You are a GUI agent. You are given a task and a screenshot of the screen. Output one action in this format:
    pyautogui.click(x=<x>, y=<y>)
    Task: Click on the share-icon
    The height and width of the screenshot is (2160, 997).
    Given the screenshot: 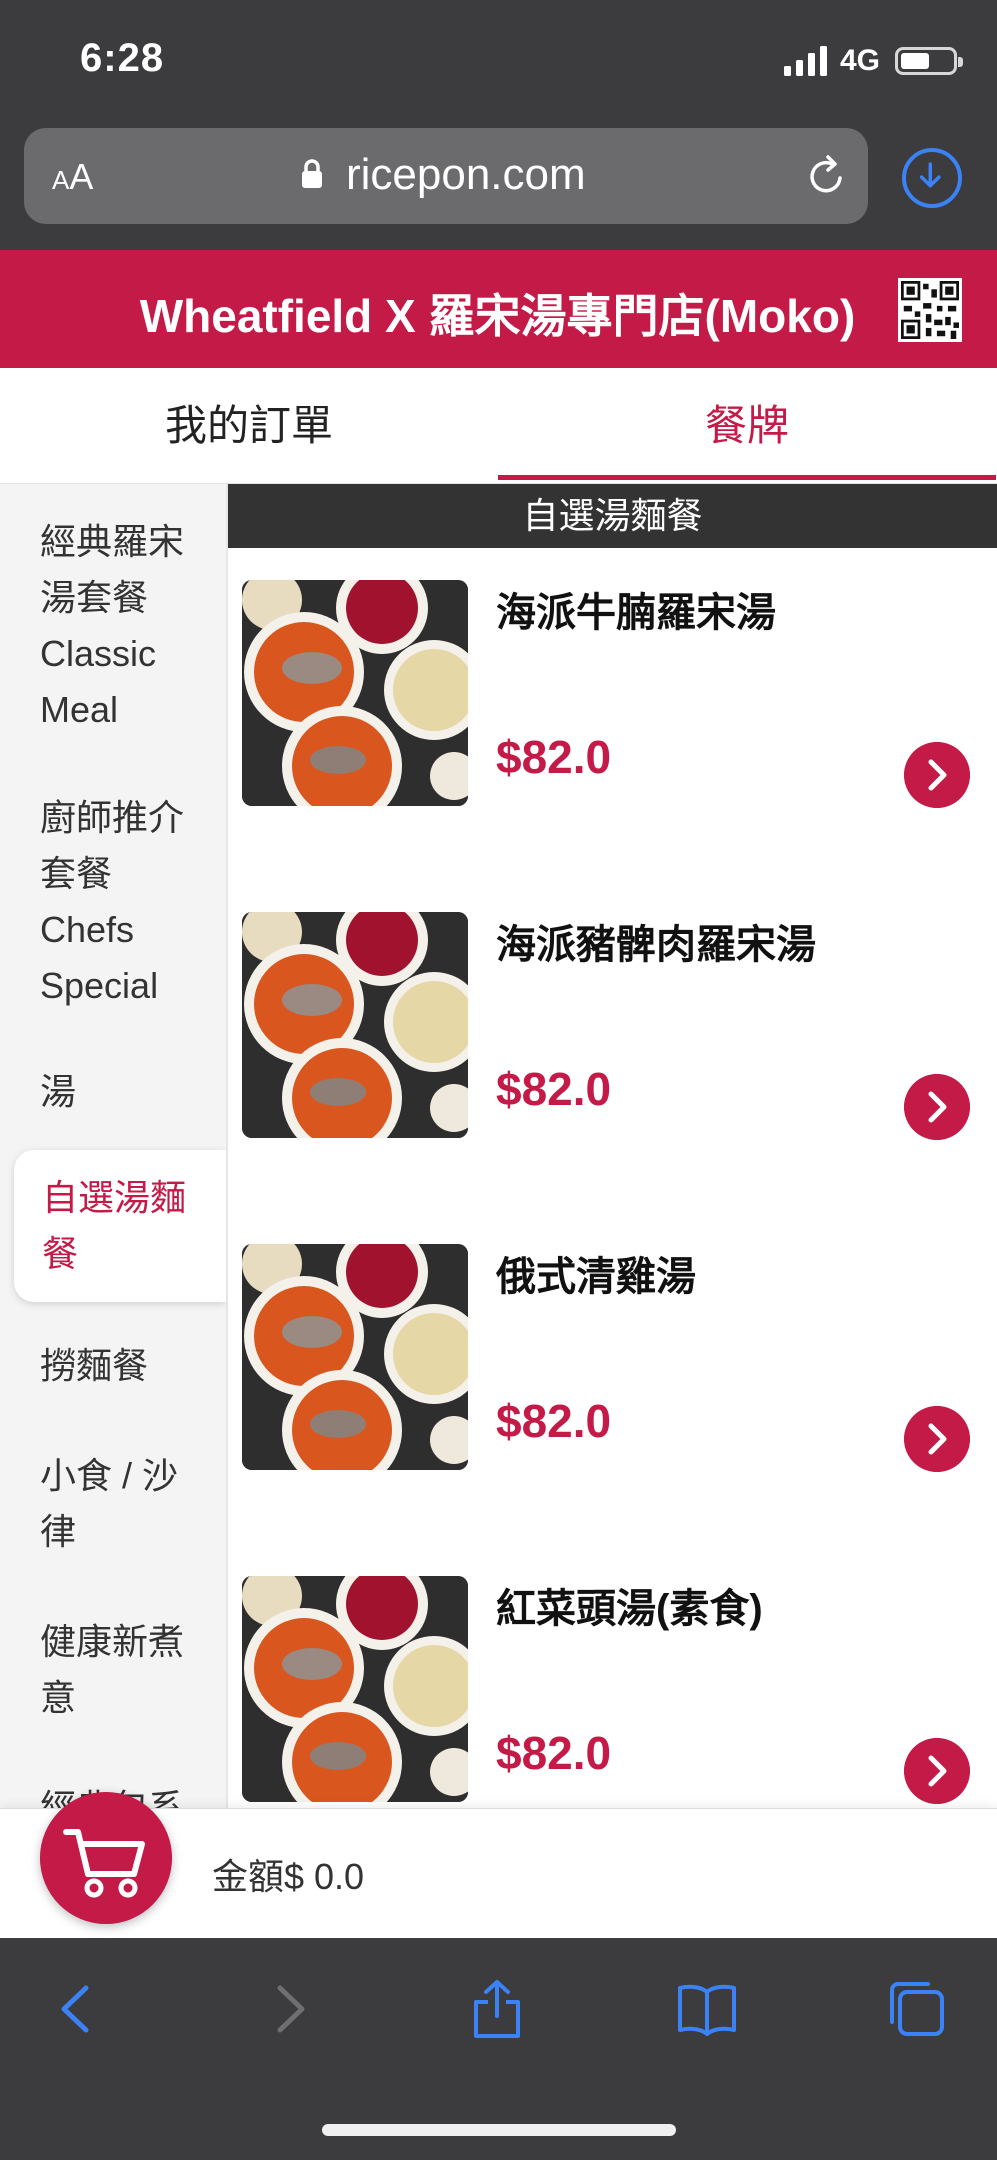 What is the action you would take?
    pyautogui.click(x=497, y=2009)
    